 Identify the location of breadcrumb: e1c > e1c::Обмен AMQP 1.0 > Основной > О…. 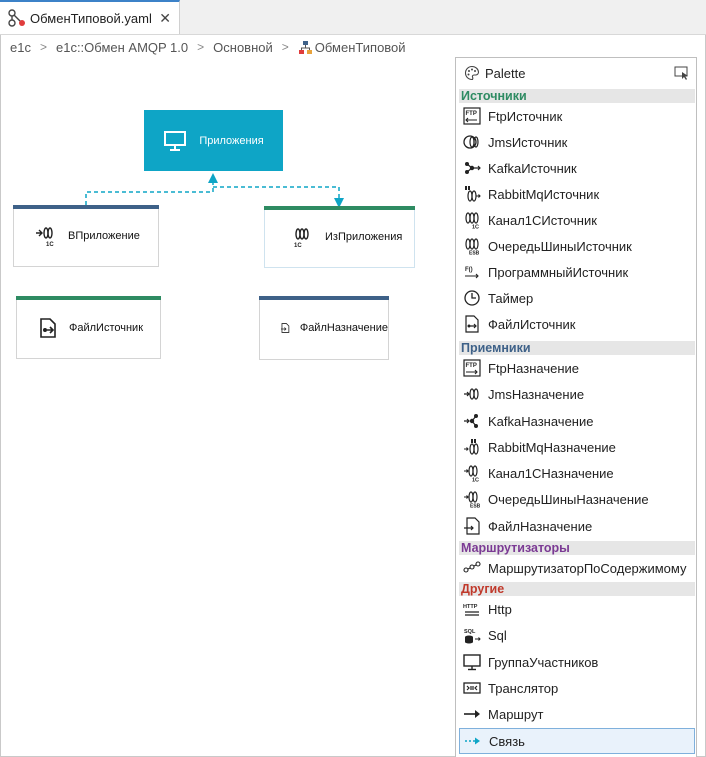
(208, 47).